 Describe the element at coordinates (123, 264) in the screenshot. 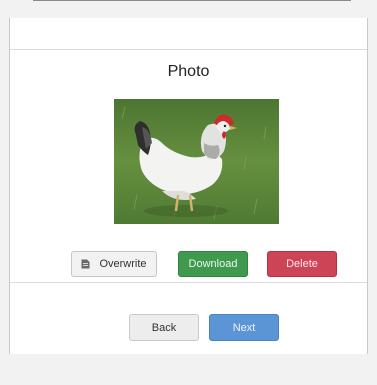

I see `overwrite-button-label: Overwrite` at that location.